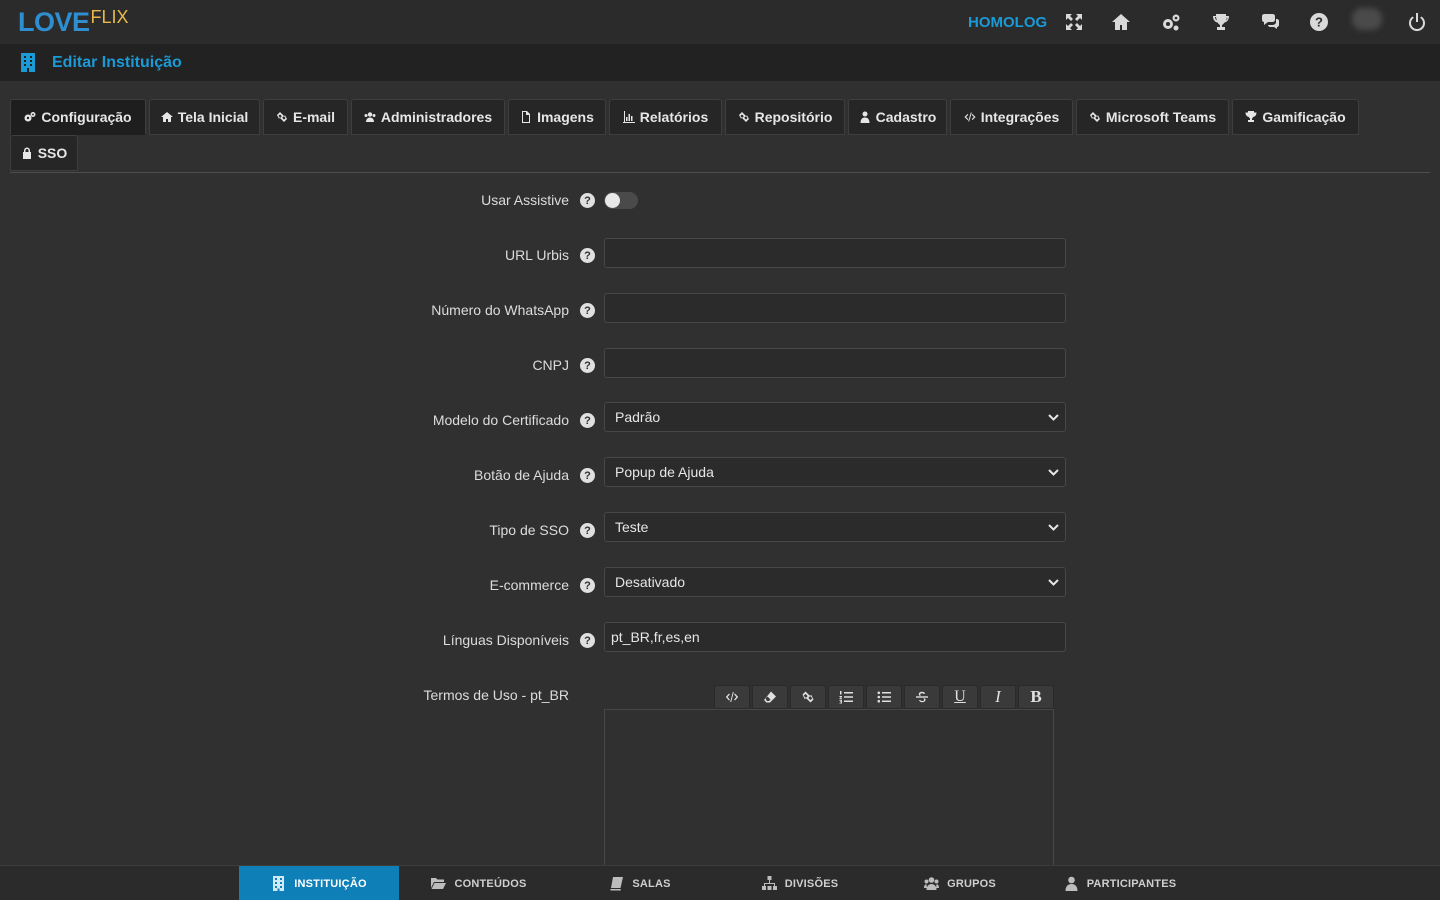 The height and width of the screenshot is (900, 1440). Describe the element at coordinates (811, 883) in the screenshot. I see `nav-label: DIVISÕES` at that location.